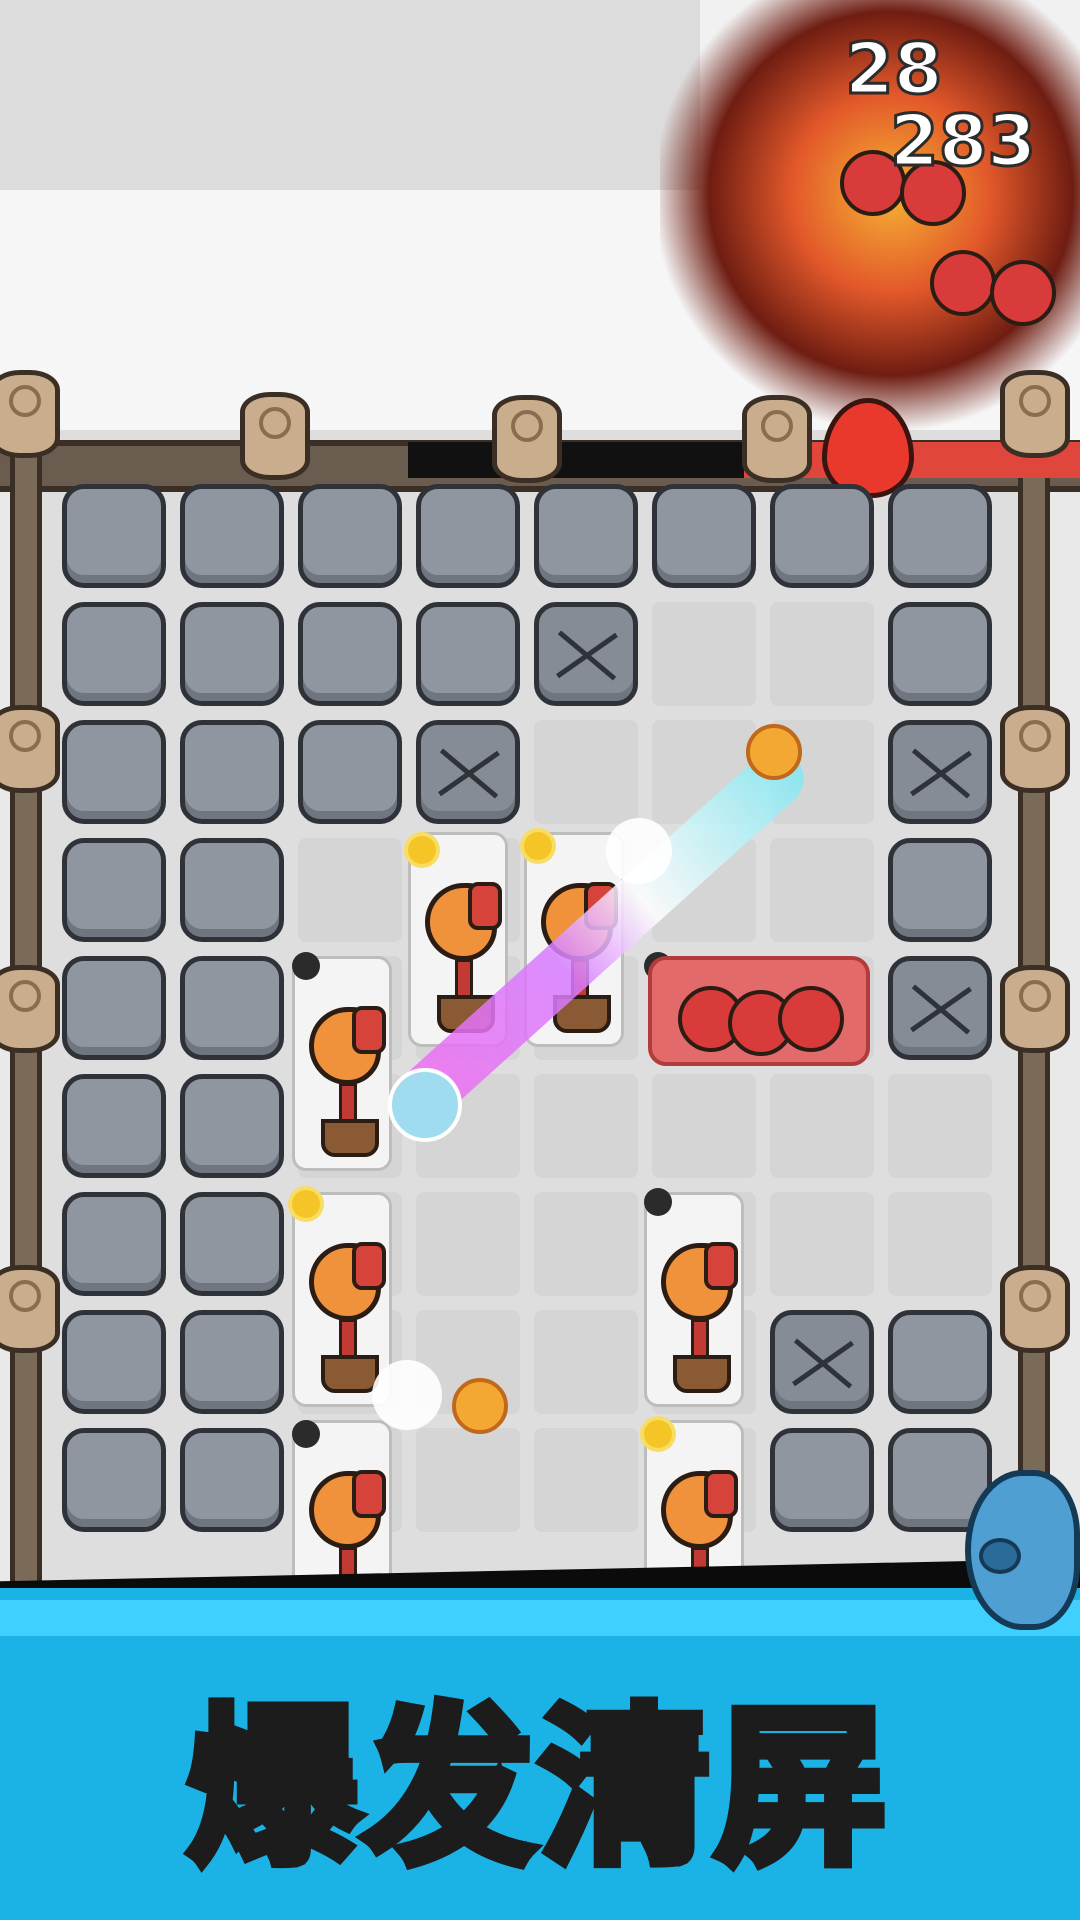 The height and width of the screenshot is (1920, 1080). What do you see at coordinates (962, 141) in the screenshot?
I see `damage-number: 283` at bounding box center [962, 141].